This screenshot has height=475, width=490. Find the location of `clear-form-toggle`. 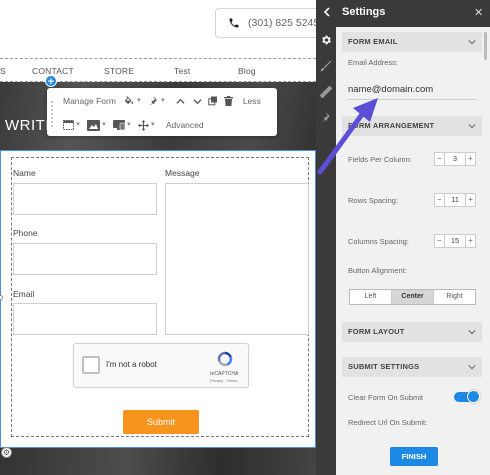

clear-form-toggle is located at coordinates (467, 396).